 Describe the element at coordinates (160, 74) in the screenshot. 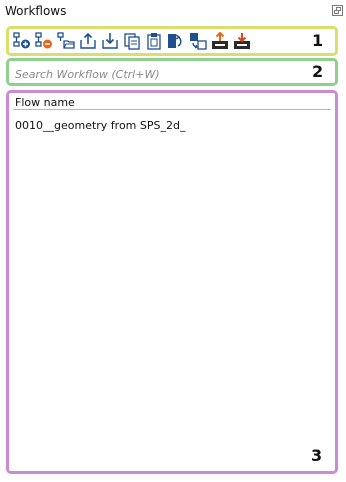

I see `search-workflow-input` at that location.